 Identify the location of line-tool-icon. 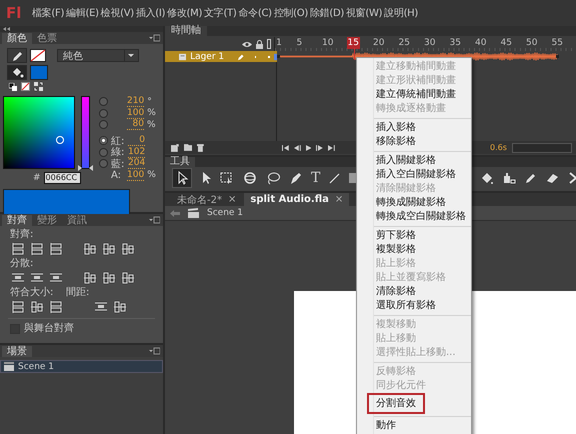
(334, 178).